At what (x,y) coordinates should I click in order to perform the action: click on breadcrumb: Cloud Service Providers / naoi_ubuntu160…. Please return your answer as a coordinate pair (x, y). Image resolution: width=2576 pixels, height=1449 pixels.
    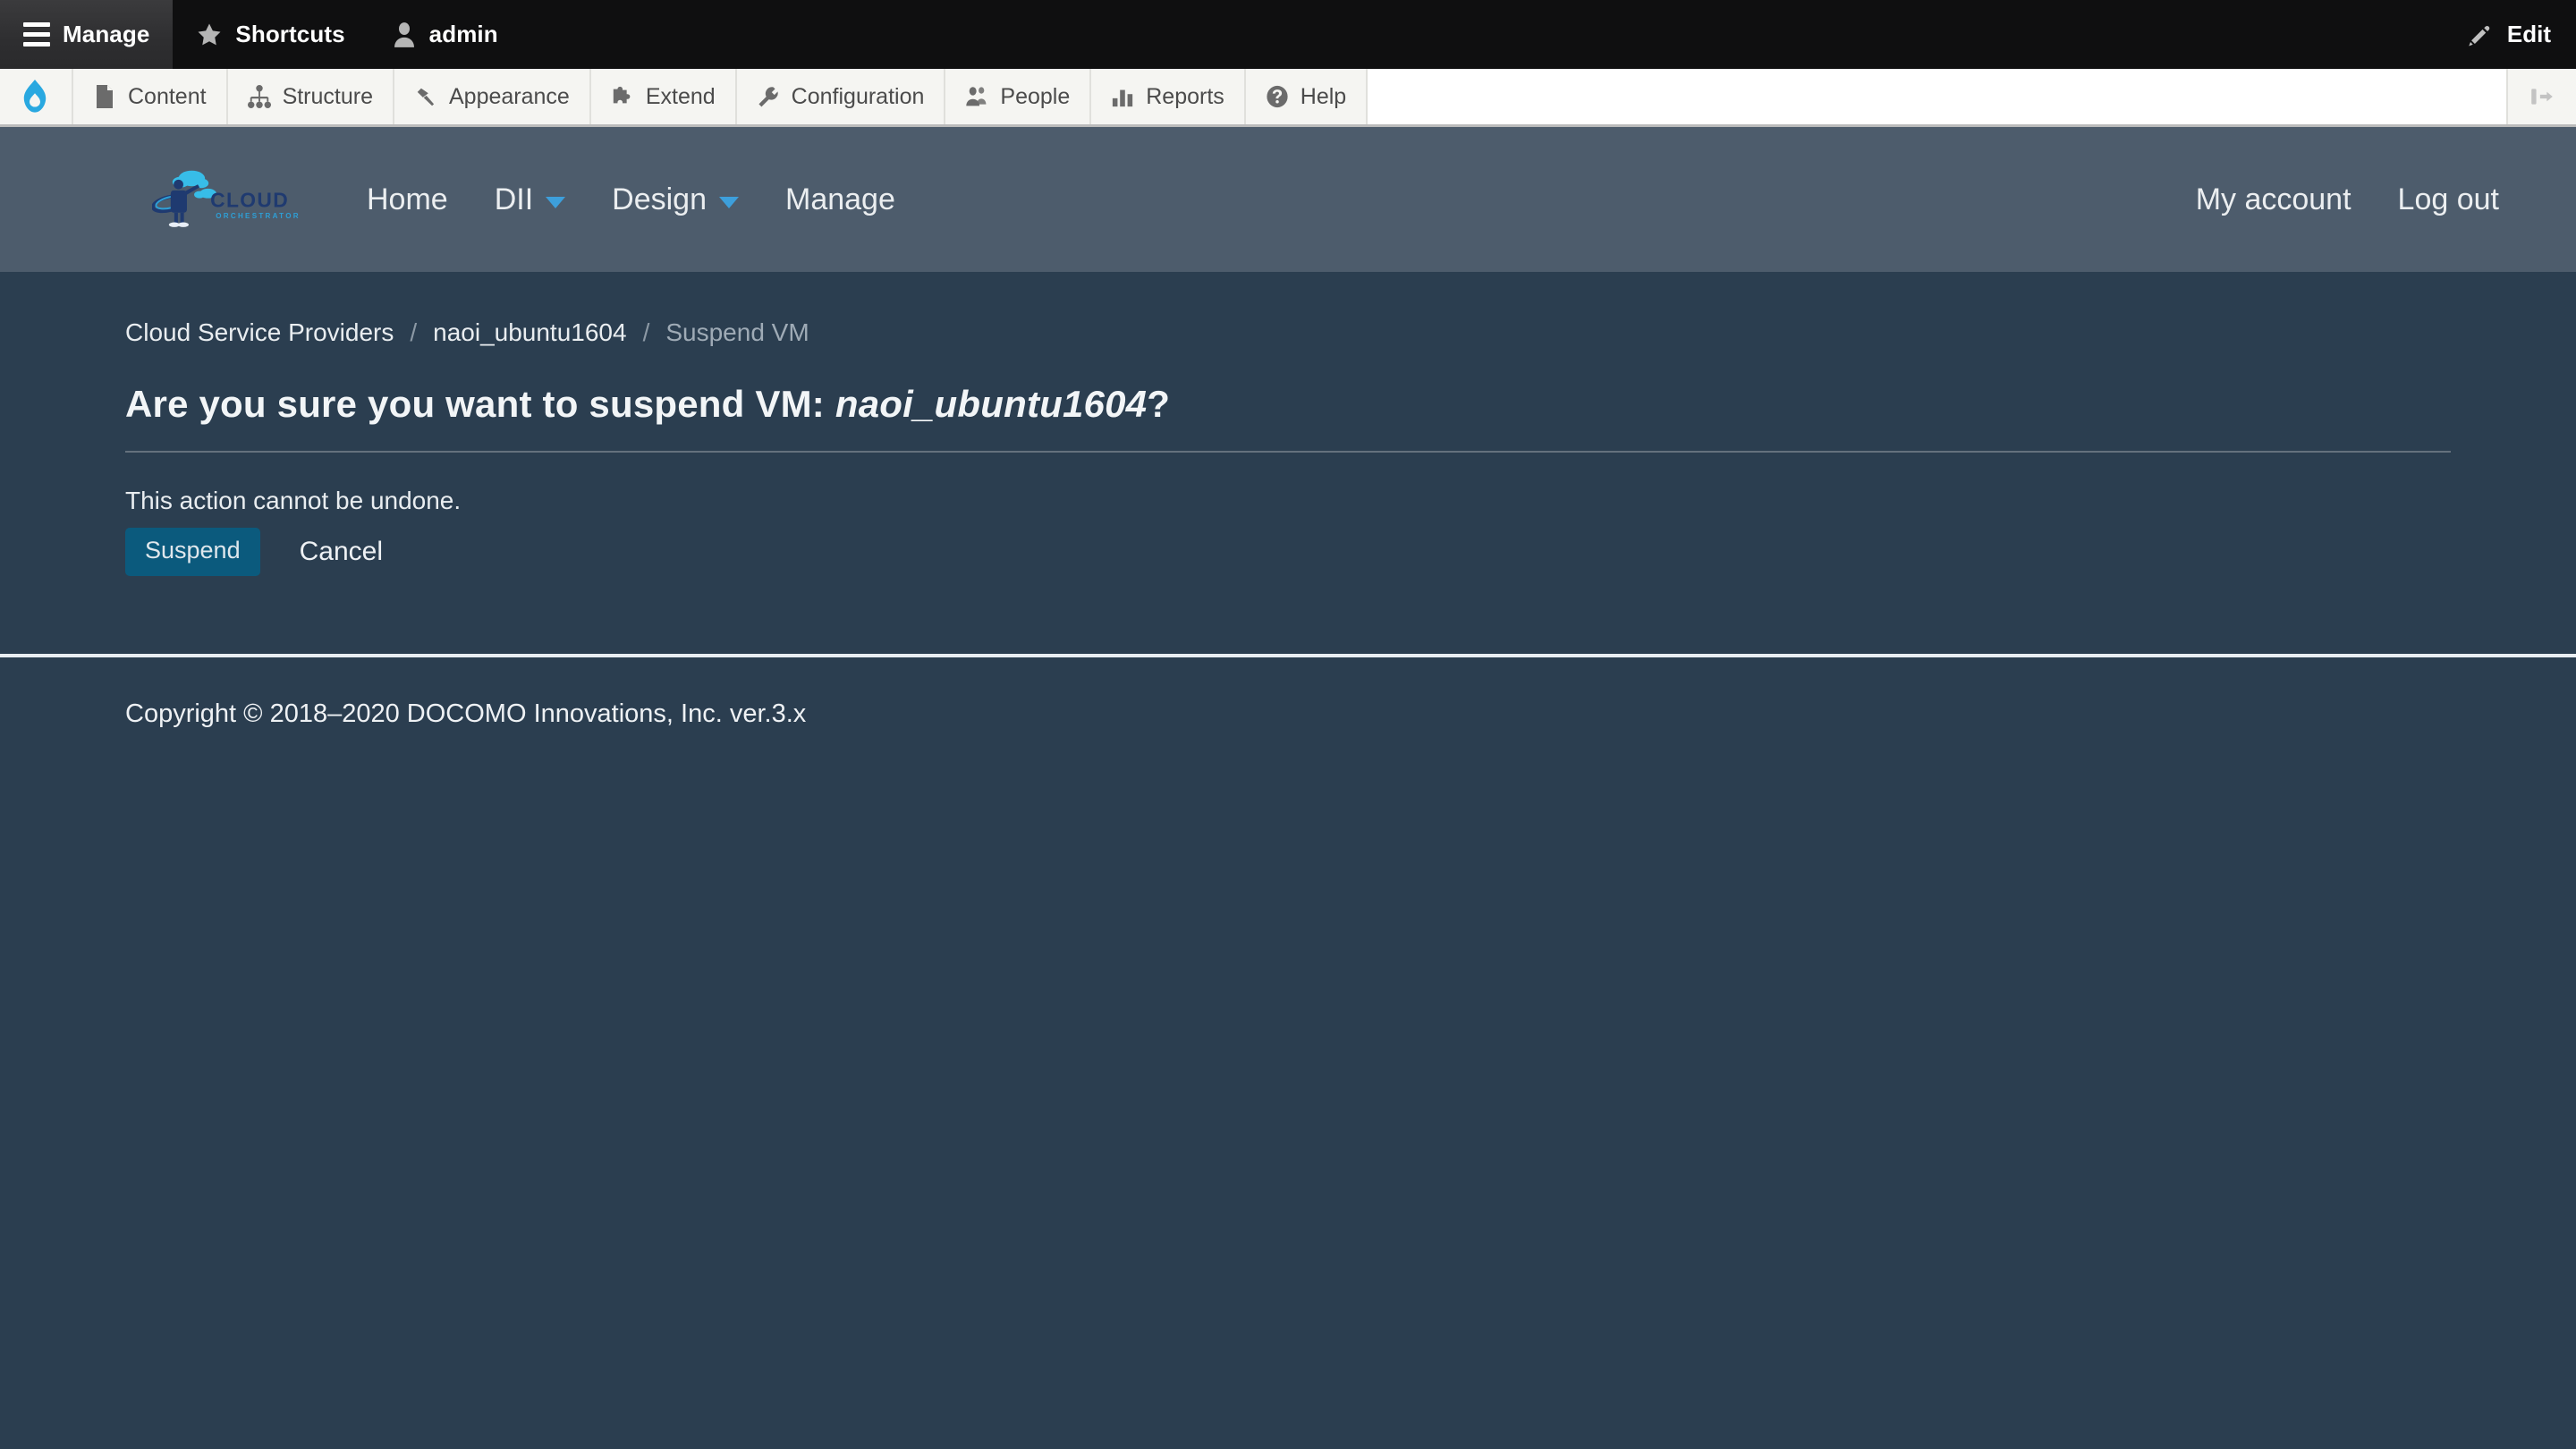
    Looking at the image, I should click on (1288, 309).